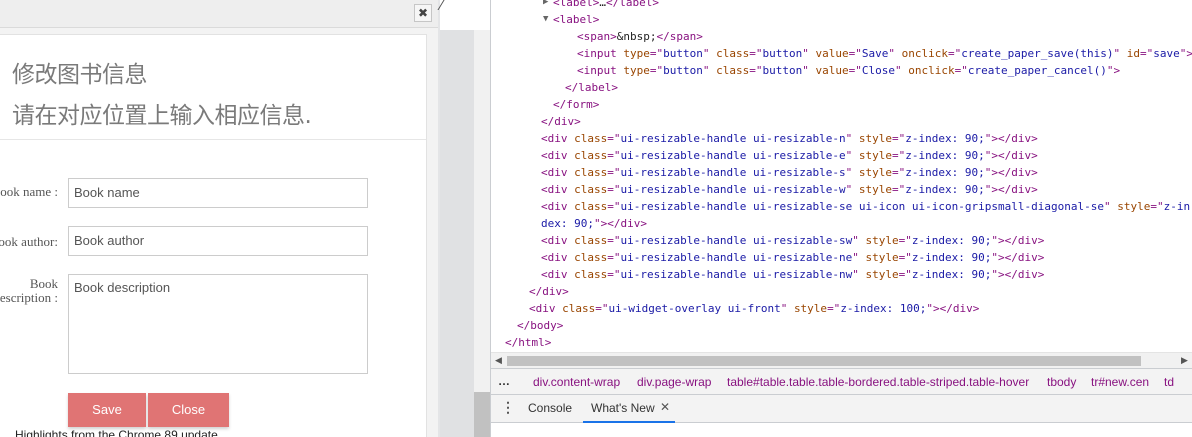  What do you see at coordinates (576, 104) in the screenshot?
I see `dom-node-line: </form>` at bounding box center [576, 104].